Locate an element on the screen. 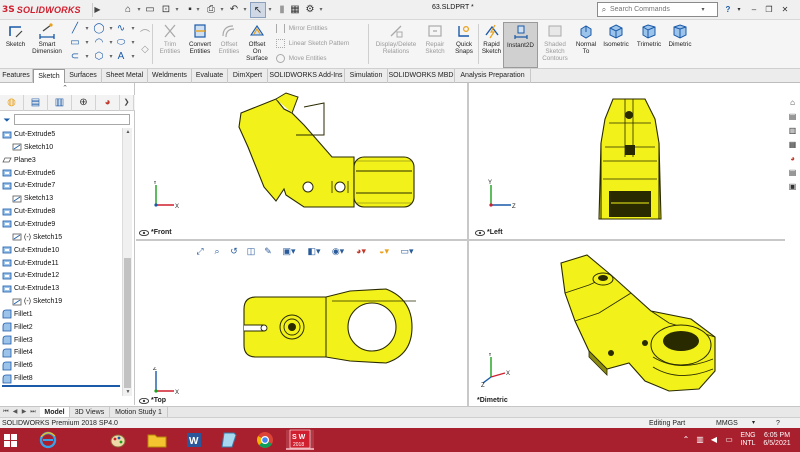 The height and width of the screenshot is (452, 800). solidworks-logo: 3S SOLIDWORKS is located at coordinates (41, 10).